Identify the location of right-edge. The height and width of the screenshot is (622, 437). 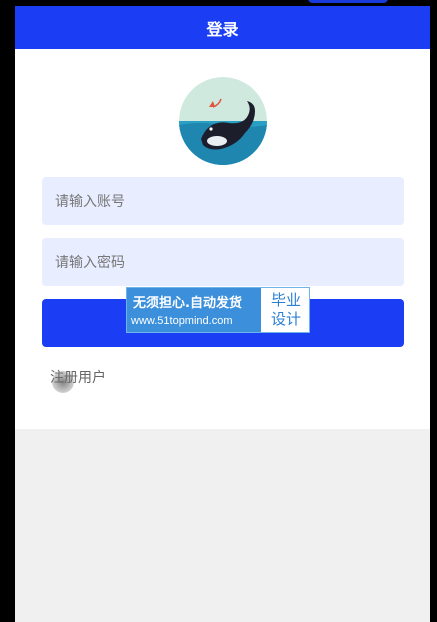
(433, 311).